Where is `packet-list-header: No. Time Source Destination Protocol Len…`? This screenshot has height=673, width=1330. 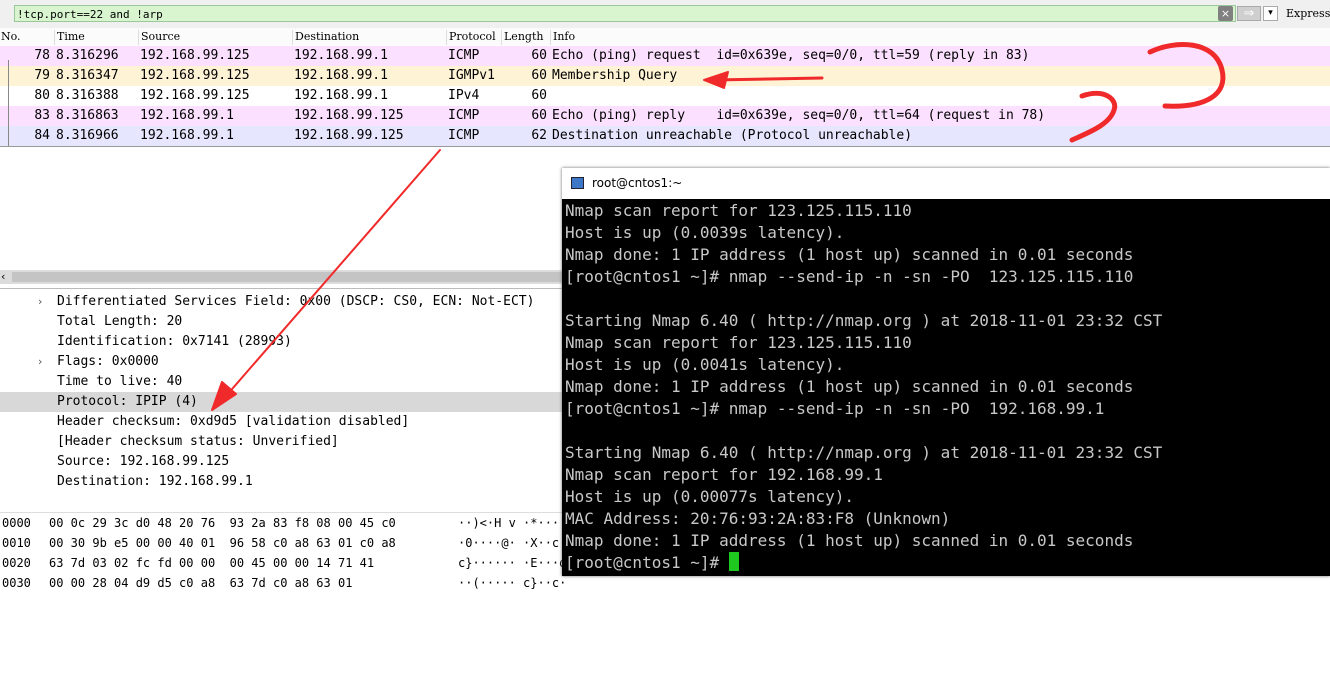
packet-list-header: No. Time Source Destination Protocol Len… is located at coordinates (665, 37).